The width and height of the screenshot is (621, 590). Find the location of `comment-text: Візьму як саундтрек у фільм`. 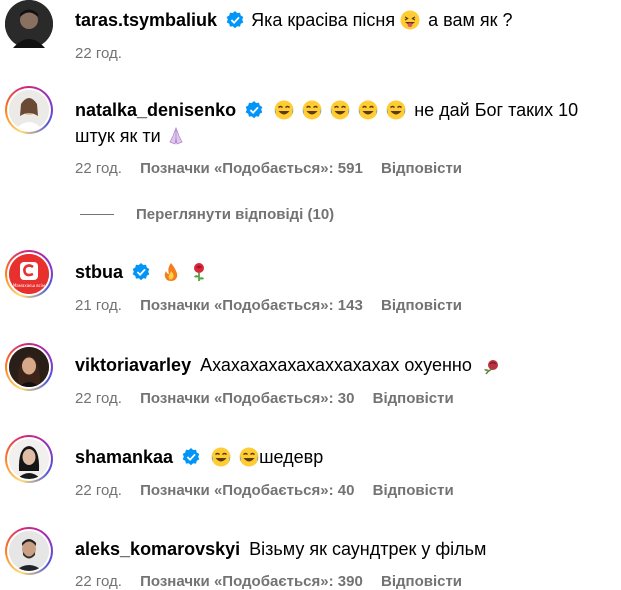

comment-text: Візьму як саундтрек у фільм is located at coordinates (368, 549).